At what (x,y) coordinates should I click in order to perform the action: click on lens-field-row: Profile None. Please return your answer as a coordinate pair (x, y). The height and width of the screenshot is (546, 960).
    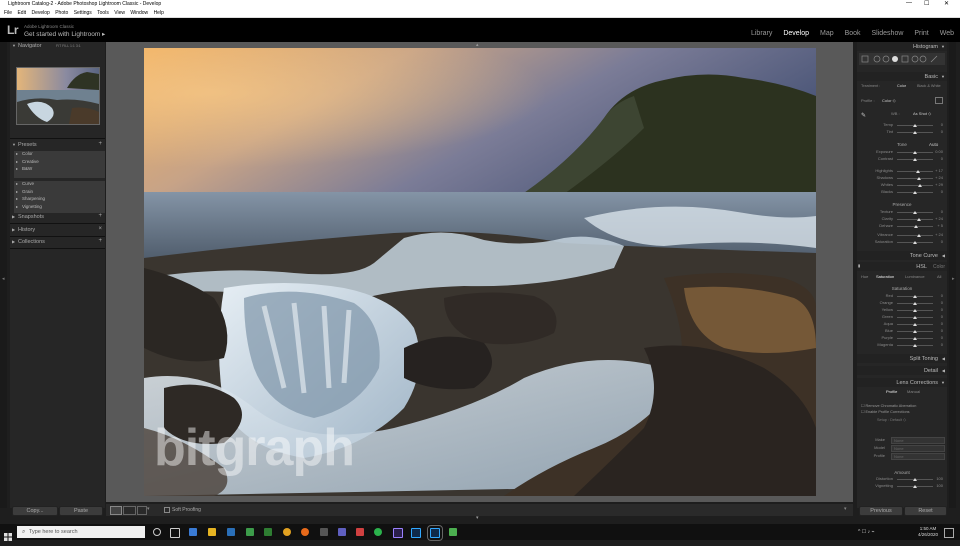
    Looking at the image, I should click on (902, 456).